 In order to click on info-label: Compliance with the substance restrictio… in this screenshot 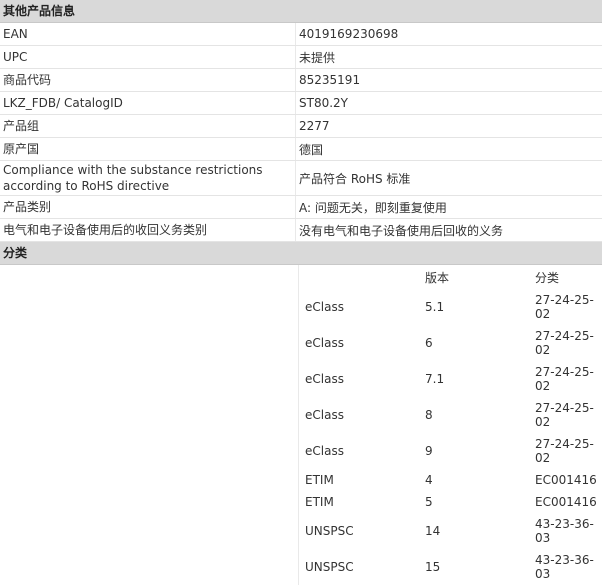, I will do `click(148, 178)`.